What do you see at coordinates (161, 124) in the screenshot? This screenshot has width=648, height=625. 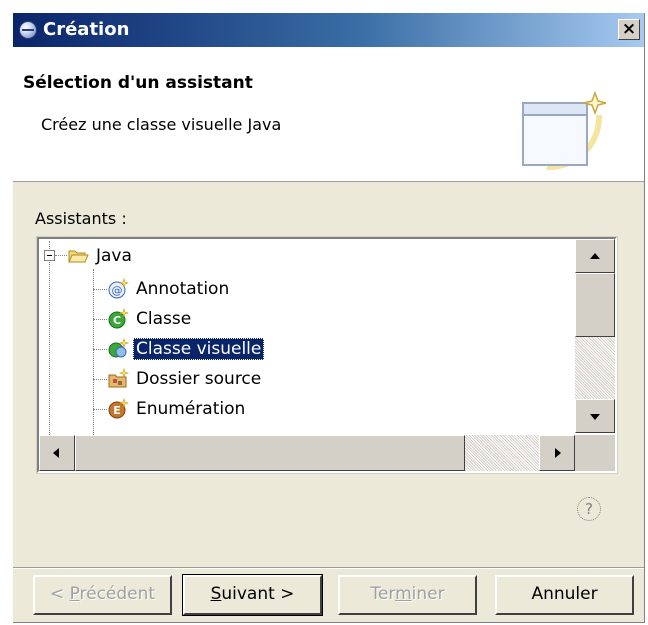 I see `wizard-description: Créez une classe visuelle Java` at bounding box center [161, 124].